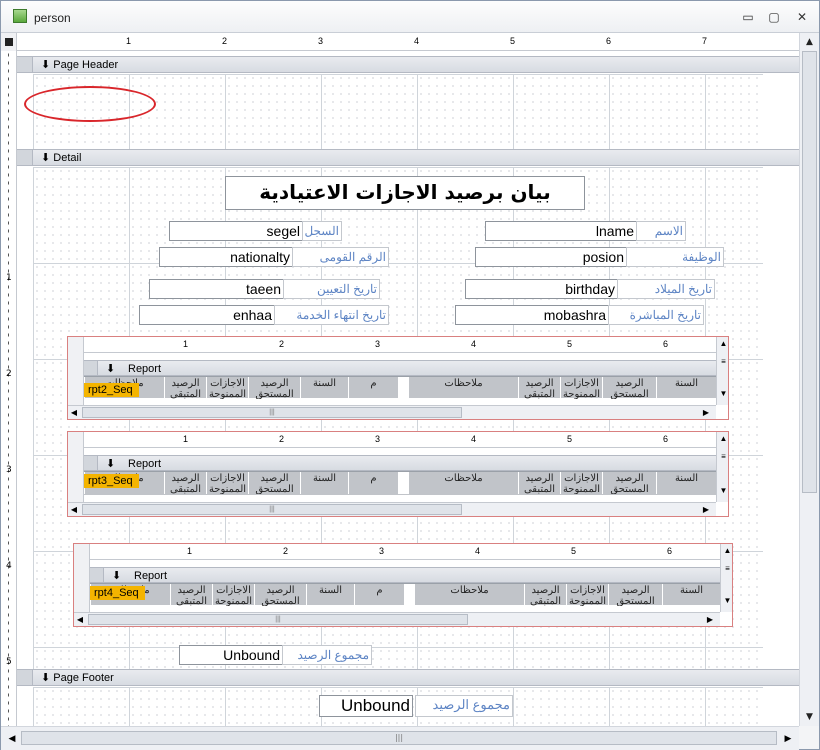 The image size is (820, 750). I want to click on rpt3-seq-field: rpt3_Seq, so click(111, 481).